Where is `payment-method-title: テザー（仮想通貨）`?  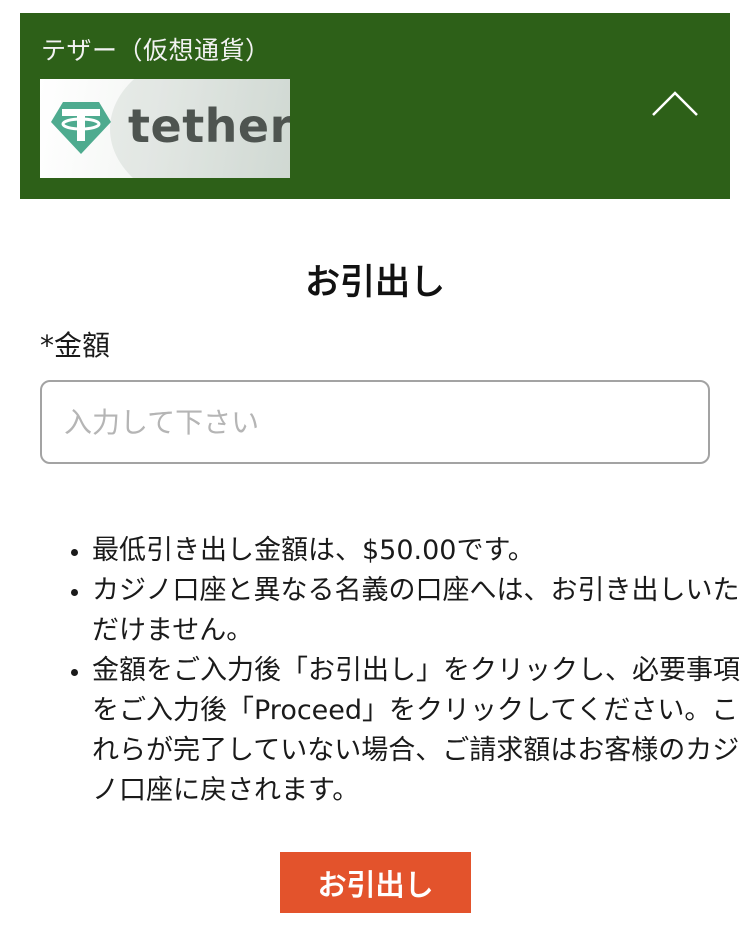 payment-method-title: テザー（仮想通貨） is located at coordinates (156, 50).